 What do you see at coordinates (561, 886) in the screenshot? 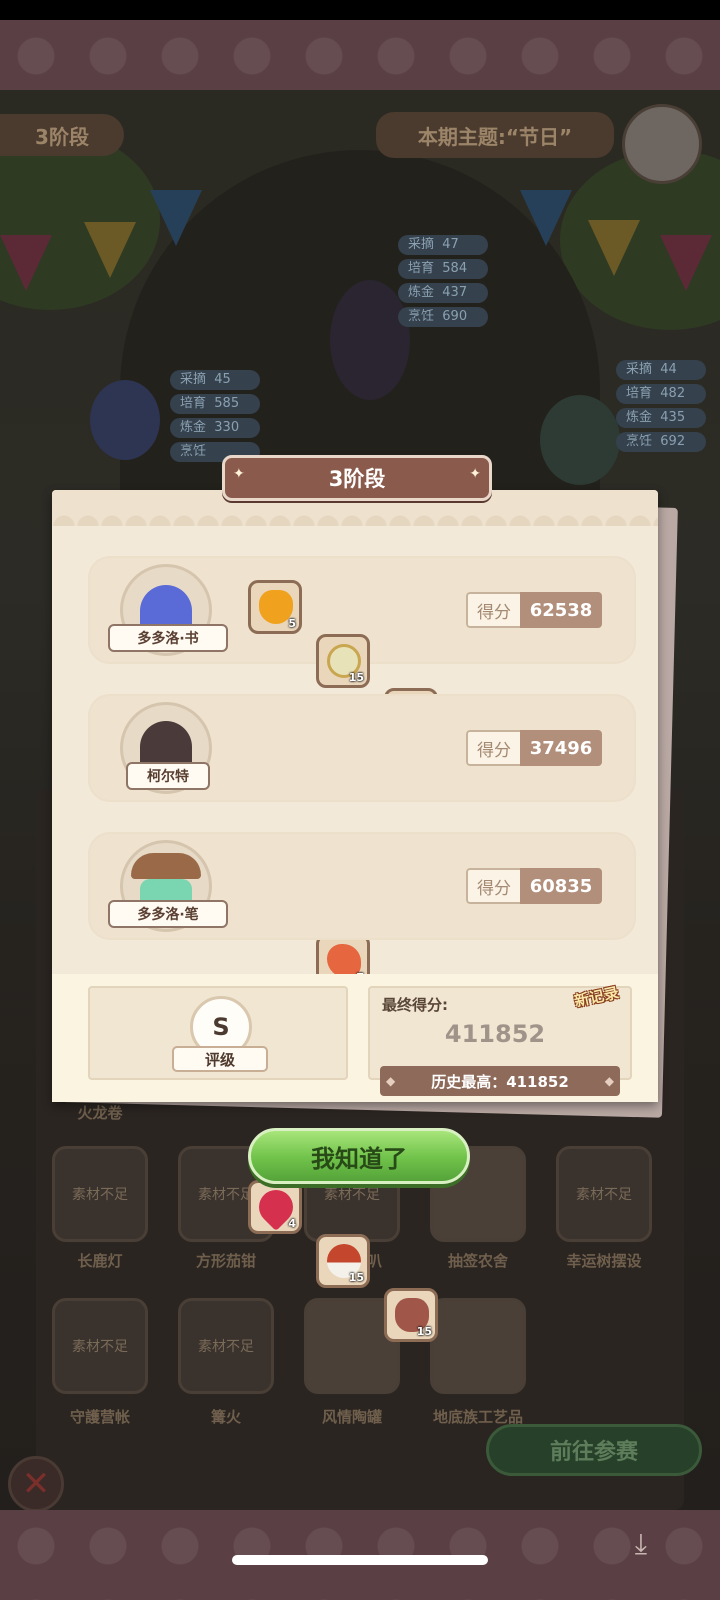
I see `score-value: 60835` at bounding box center [561, 886].